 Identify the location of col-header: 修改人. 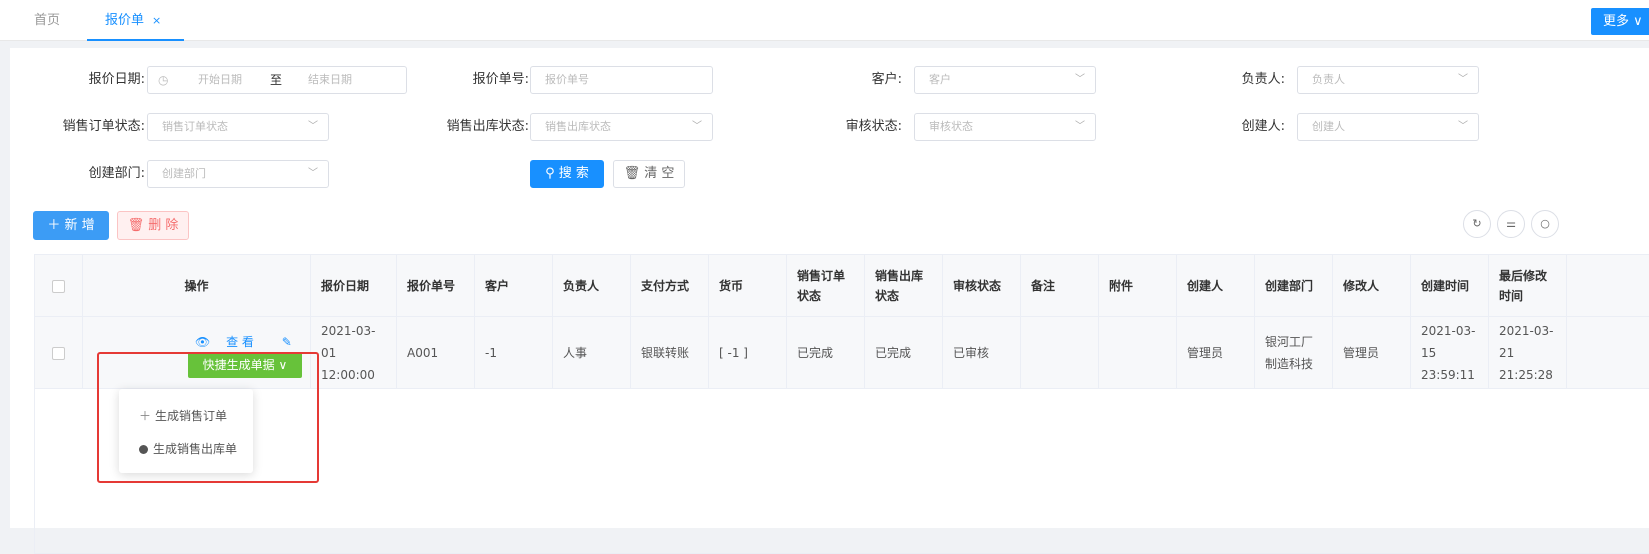
(1372, 286).